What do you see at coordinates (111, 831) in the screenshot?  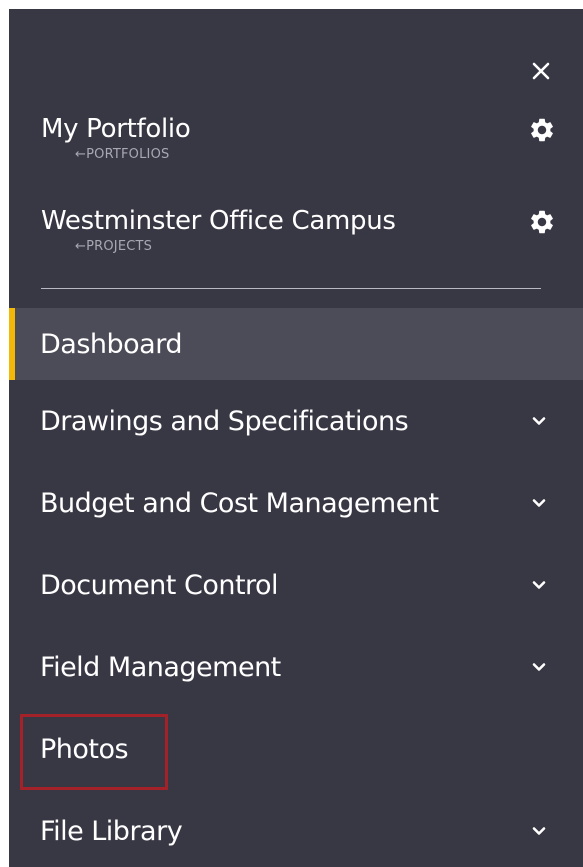 I see `nav-item-label: File Library` at bounding box center [111, 831].